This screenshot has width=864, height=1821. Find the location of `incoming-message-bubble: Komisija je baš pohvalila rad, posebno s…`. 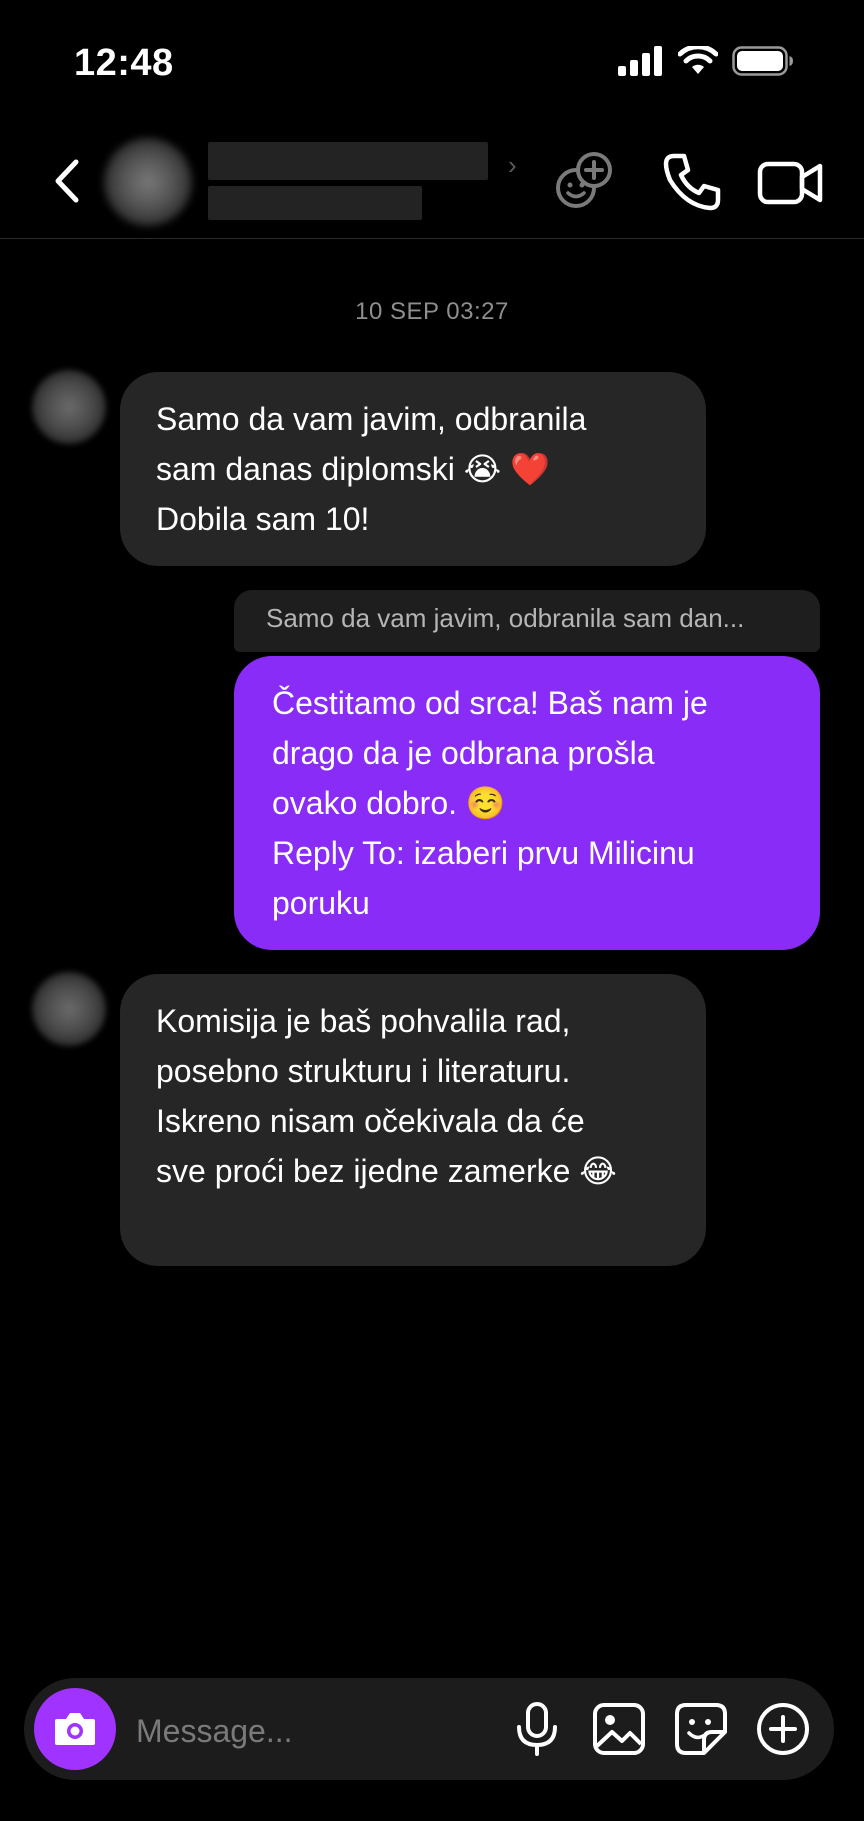

incoming-message-bubble: Komisija je baš pohvalila rad, posebno s… is located at coordinates (413, 1120).